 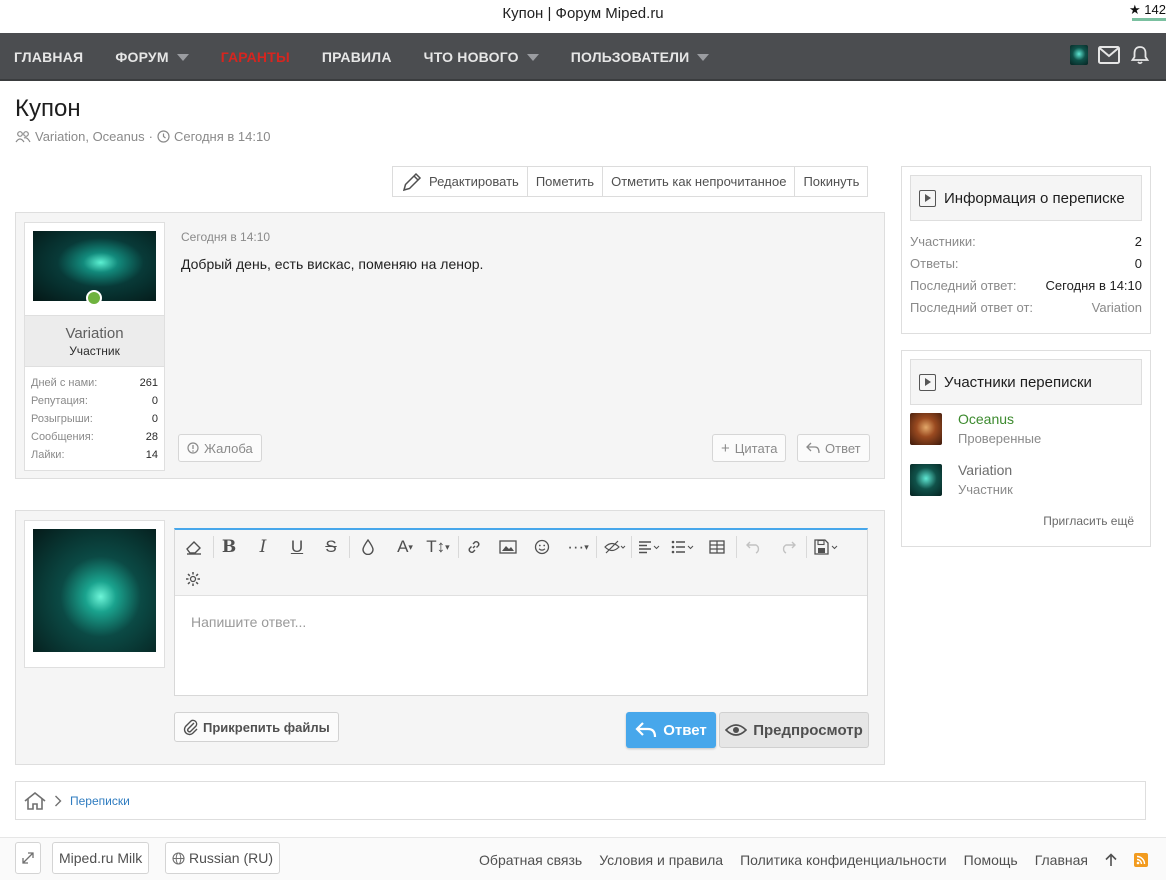 What do you see at coordinates (1026, 382) in the screenshot?
I see `participants-header: Участники переписки` at bounding box center [1026, 382].